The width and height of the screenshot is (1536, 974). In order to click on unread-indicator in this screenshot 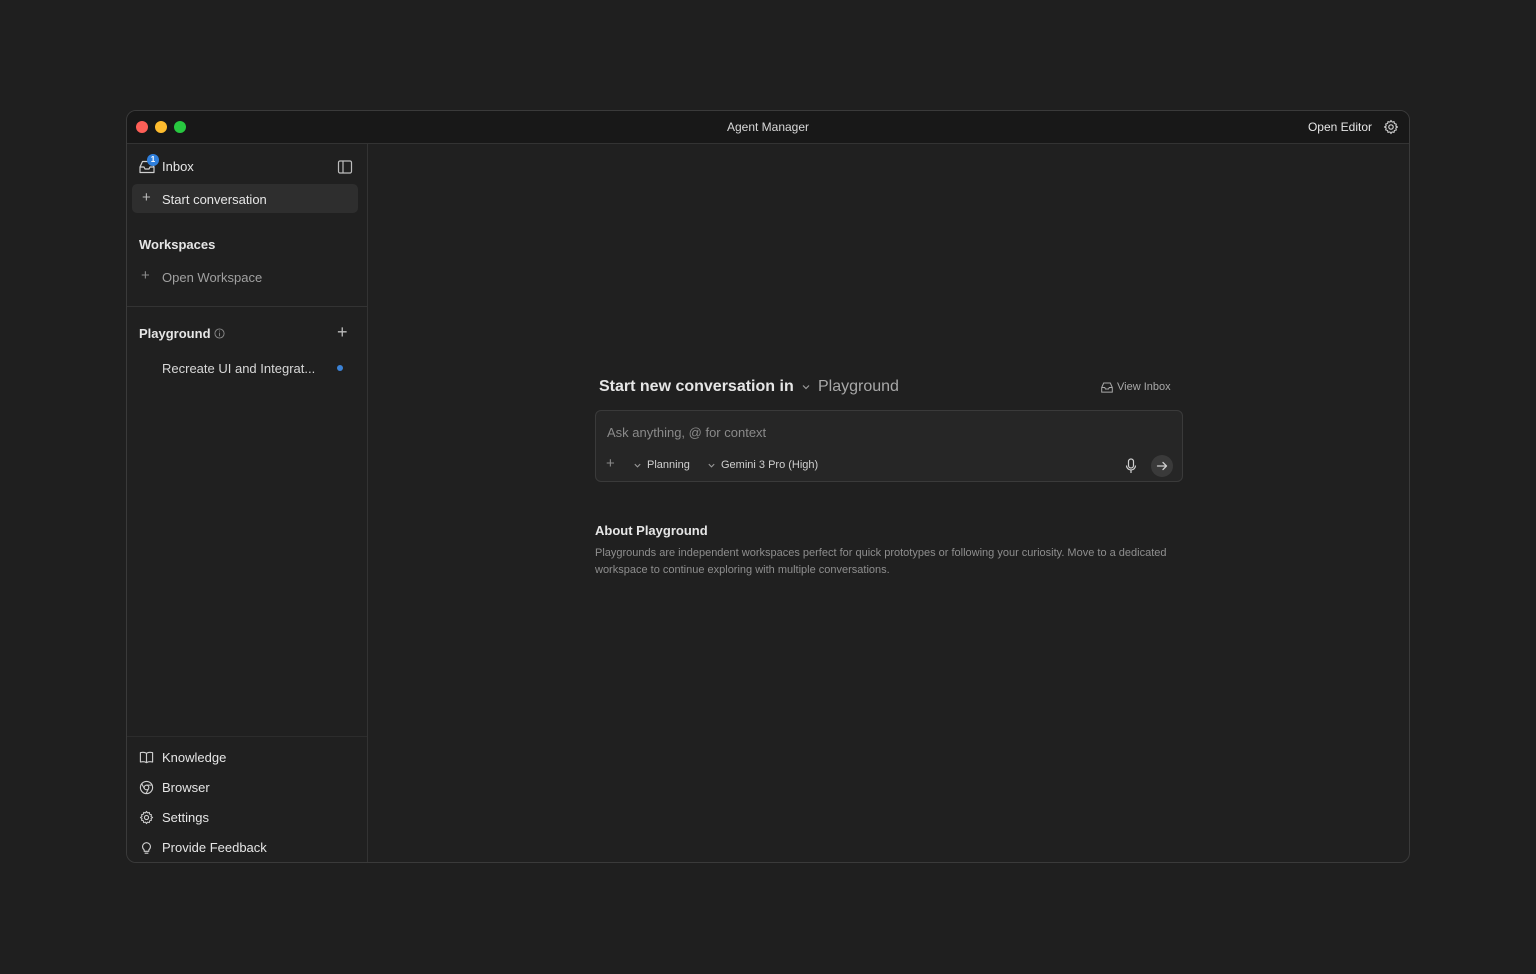, I will do `click(340, 368)`.